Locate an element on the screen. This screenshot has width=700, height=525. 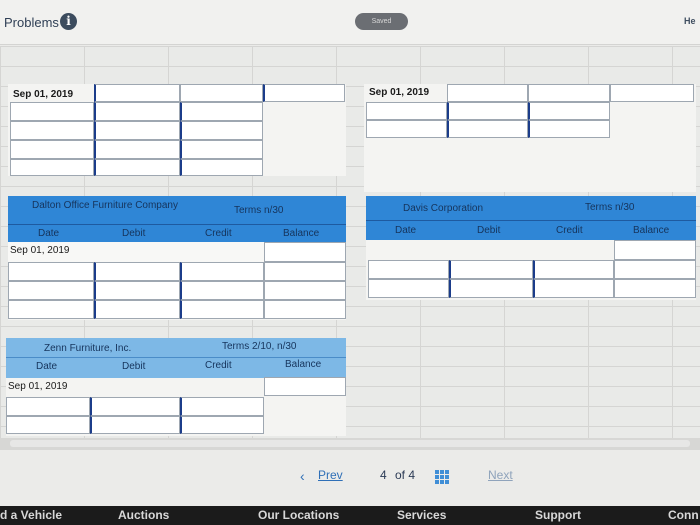
help-link: He is located at coordinates (690, 21).